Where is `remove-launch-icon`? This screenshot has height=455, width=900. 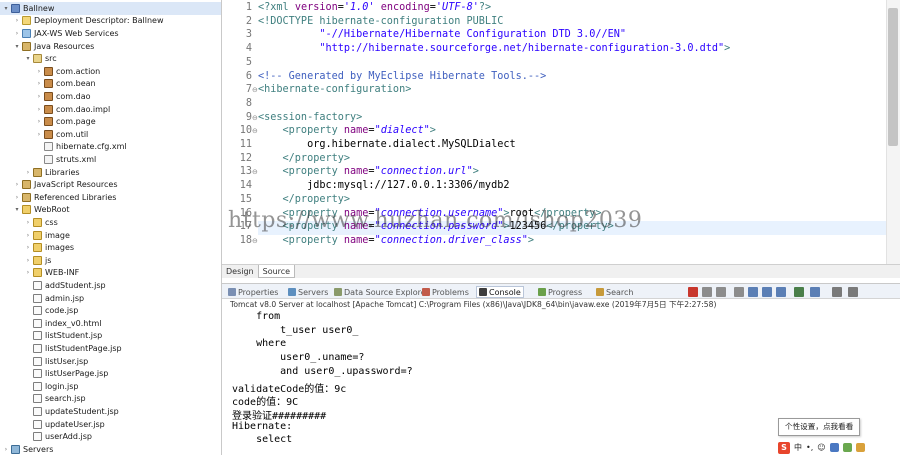 remove-launch-icon is located at coordinates (707, 292).